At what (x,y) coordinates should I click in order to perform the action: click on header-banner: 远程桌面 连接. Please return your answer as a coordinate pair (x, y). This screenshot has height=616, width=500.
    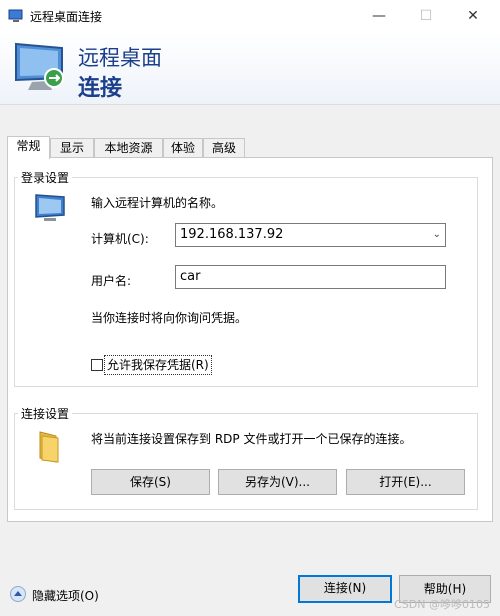
    Looking at the image, I should click on (250, 68).